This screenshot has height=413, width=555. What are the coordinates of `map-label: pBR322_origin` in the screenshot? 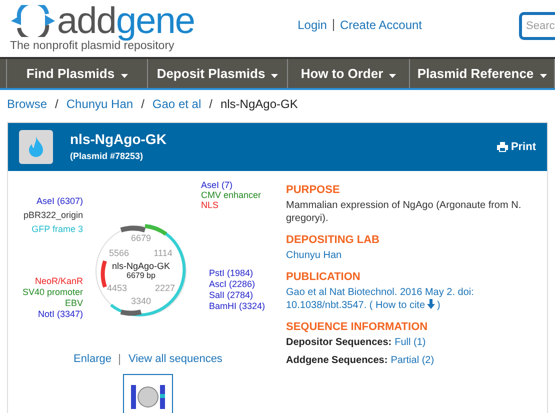 It's located at (52, 215).